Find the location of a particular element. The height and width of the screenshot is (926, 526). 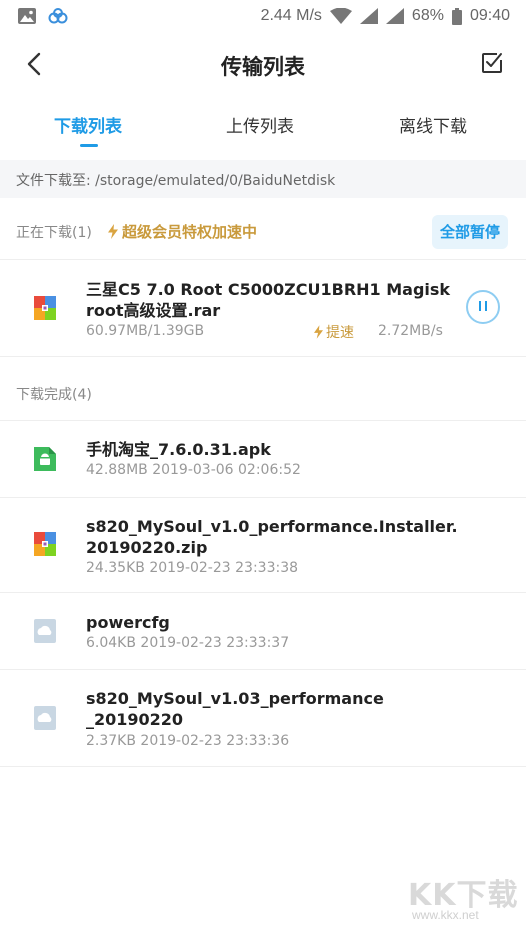

download-speed: 2.72MB/s is located at coordinates (410, 331).